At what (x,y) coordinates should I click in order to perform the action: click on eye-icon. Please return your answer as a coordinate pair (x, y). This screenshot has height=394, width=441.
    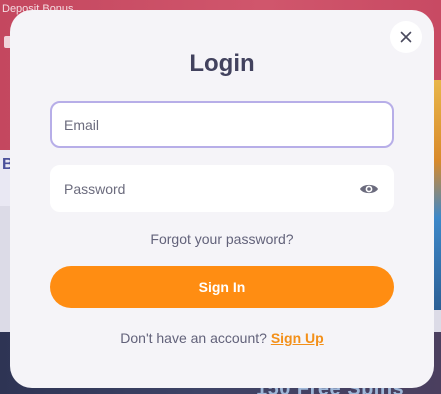
    Looking at the image, I should click on (369, 189).